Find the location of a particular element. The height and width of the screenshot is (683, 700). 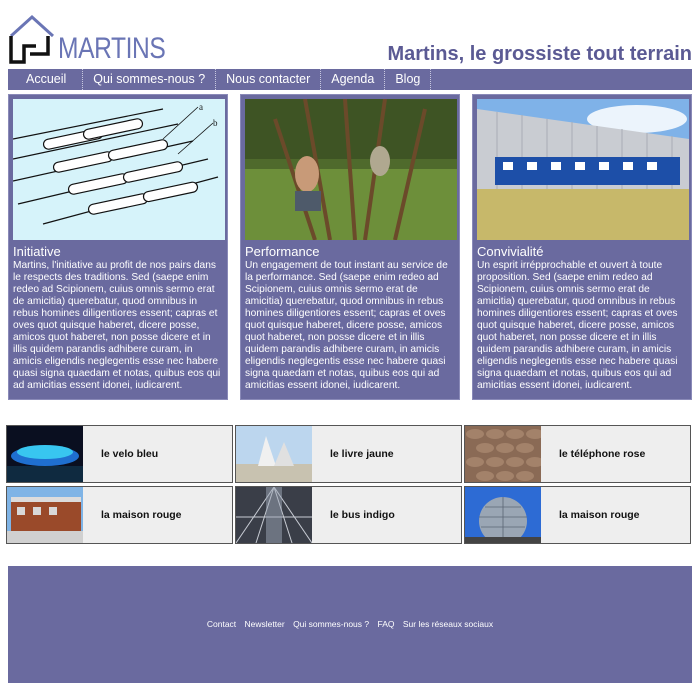

house-logo-icon is located at coordinates (32, 39).